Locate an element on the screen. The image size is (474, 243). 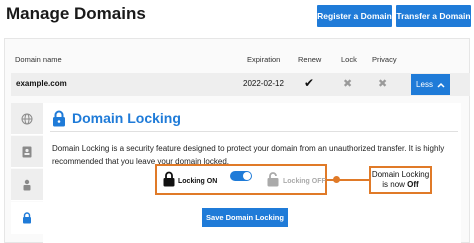
save-domain-locking-button: Save Domain Locking is located at coordinates (245, 217).